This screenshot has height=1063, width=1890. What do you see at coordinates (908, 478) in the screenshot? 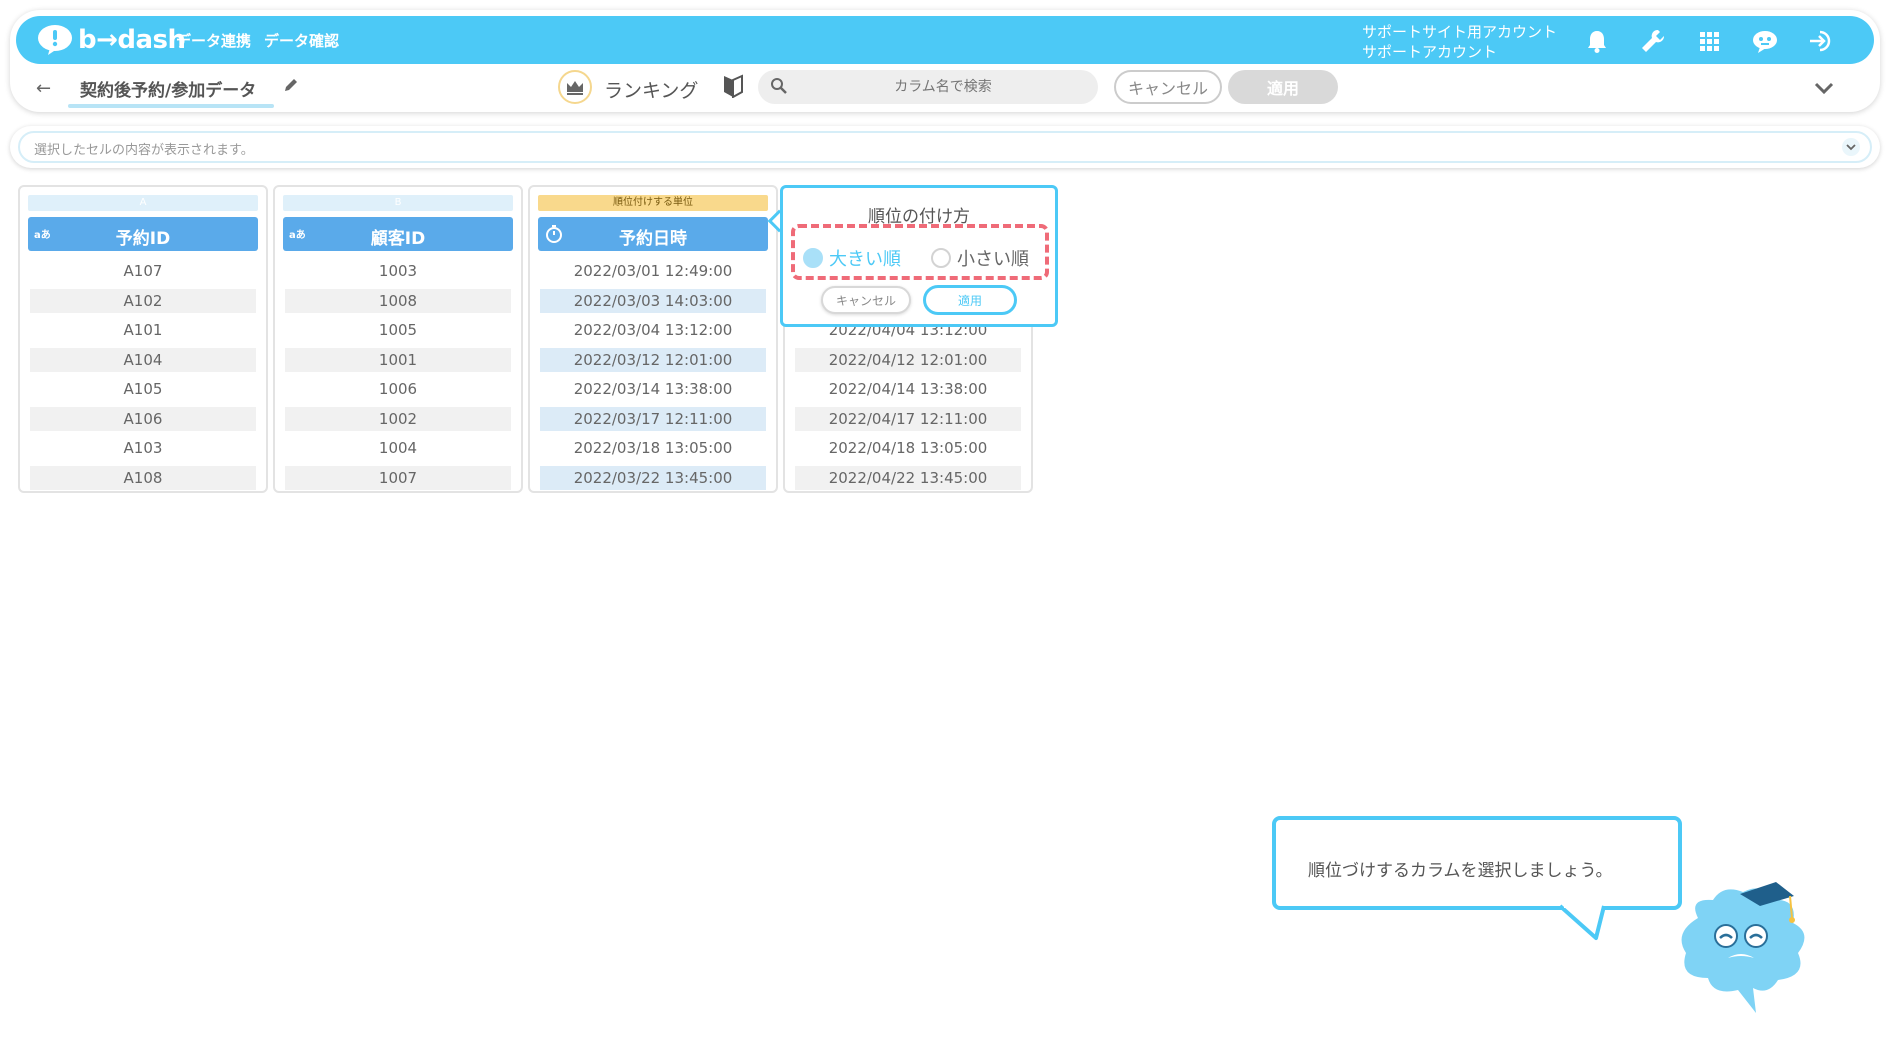
I see `table-cell: 2022/04/22 13:45:00` at bounding box center [908, 478].